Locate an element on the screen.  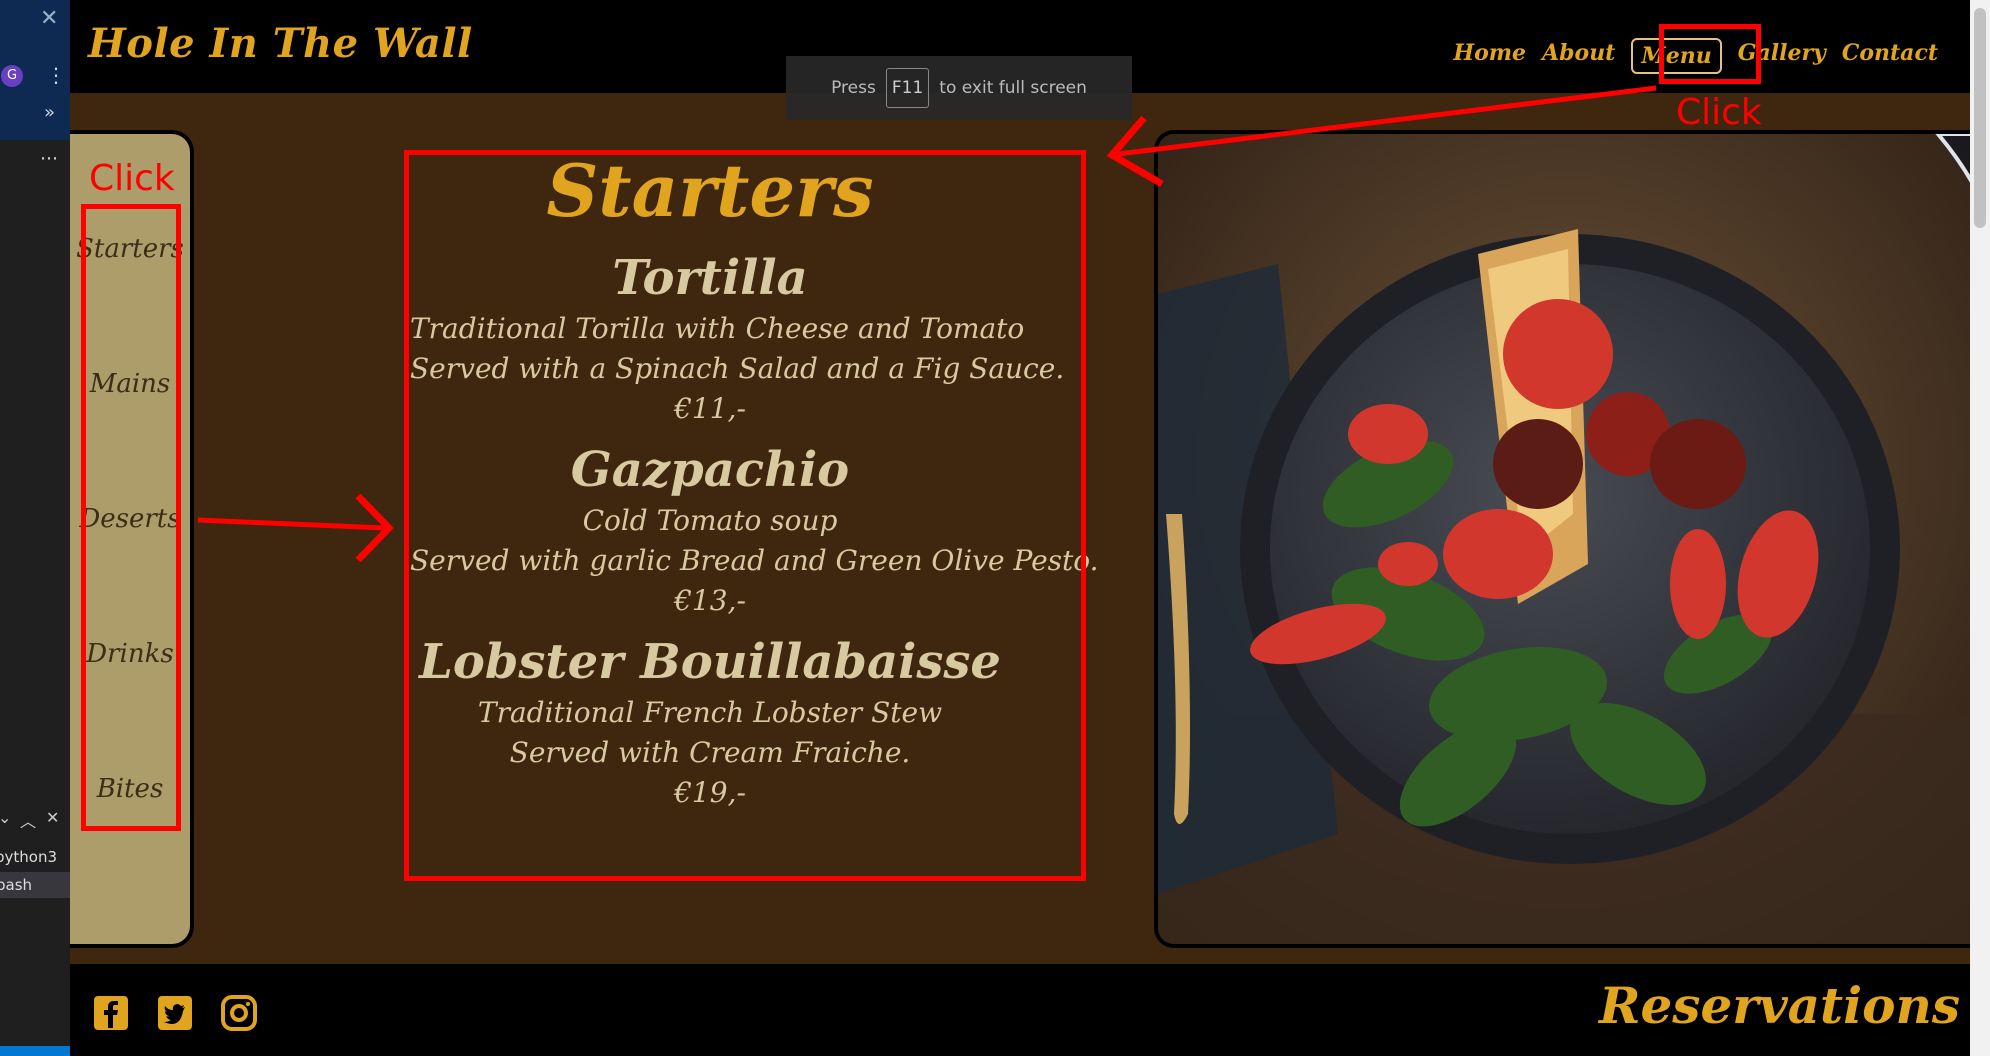
dish-name: Tortilla is located at coordinates (710, 278).